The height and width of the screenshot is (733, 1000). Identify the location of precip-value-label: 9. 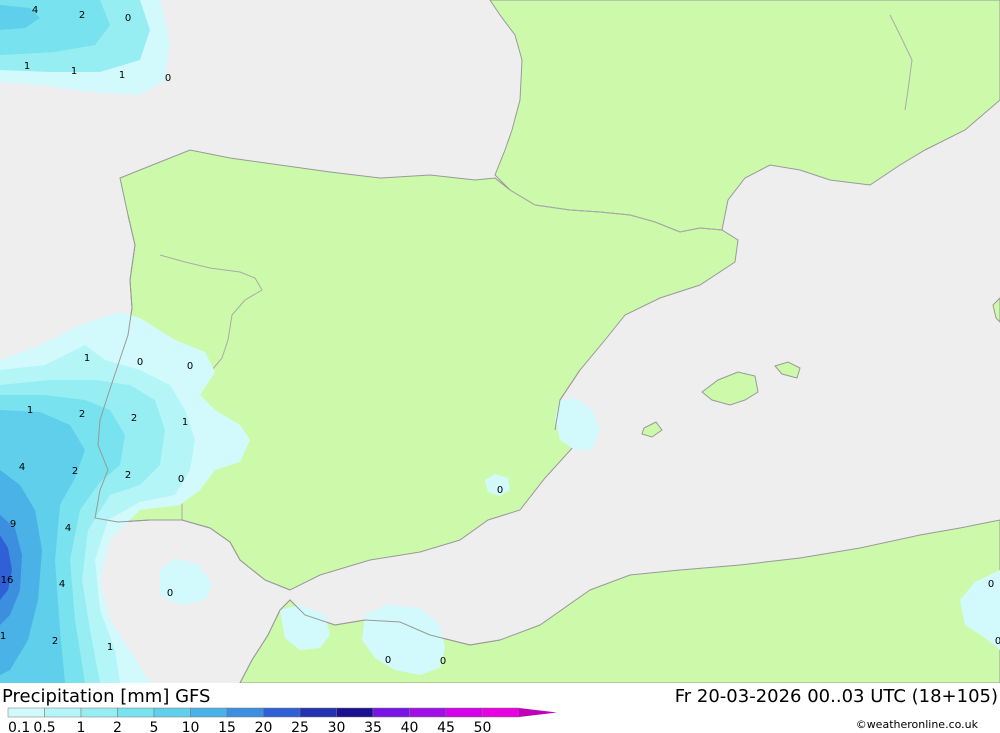
(13, 524).